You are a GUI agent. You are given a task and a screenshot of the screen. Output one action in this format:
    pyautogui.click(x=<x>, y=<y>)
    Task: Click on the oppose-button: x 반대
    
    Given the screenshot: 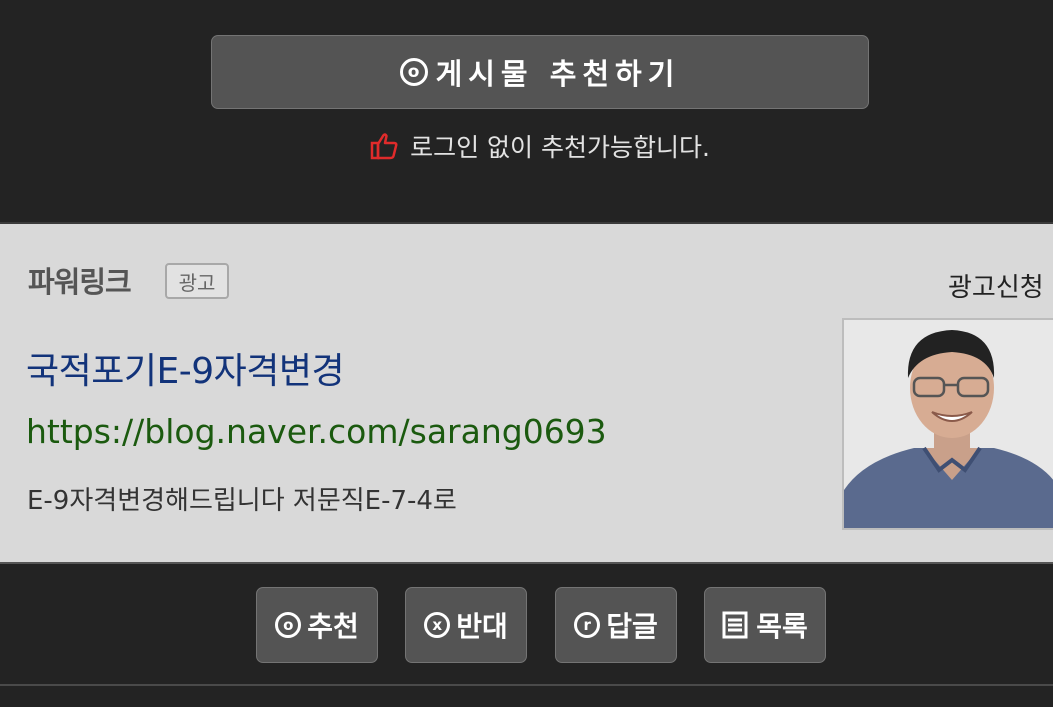 What is the action you would take?
    pyautogui.click(x=466, y=625)
    